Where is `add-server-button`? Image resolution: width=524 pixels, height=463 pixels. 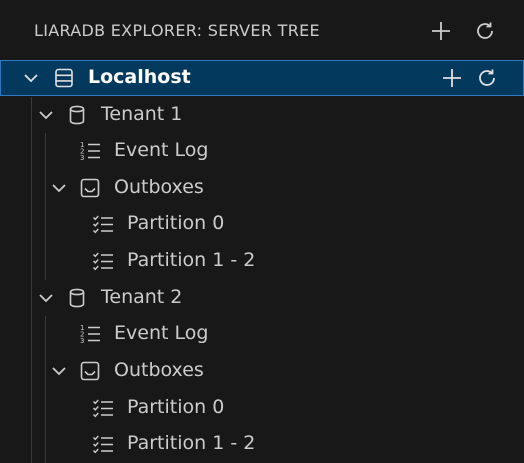 add-server-button is located at coordinates (441, 31).